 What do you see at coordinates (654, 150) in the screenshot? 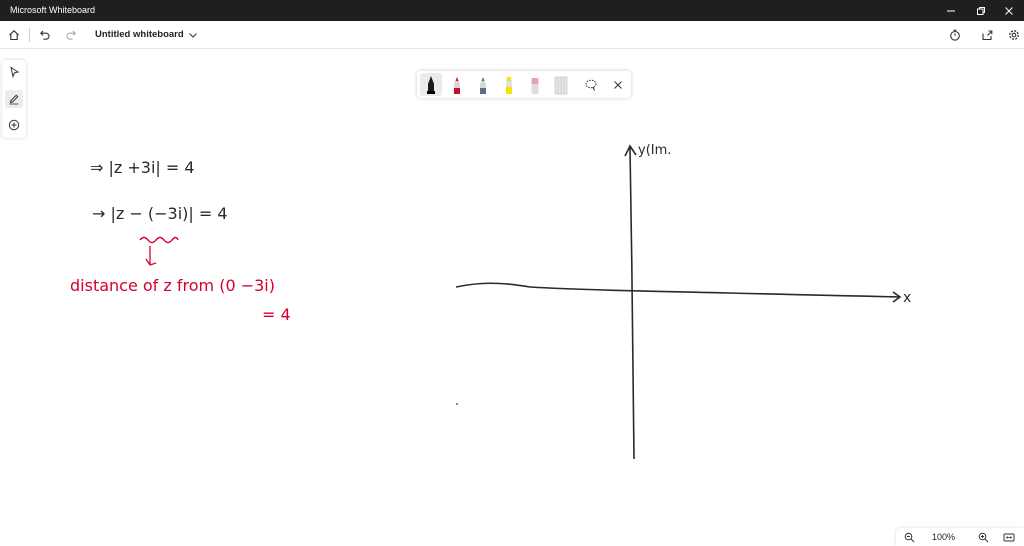
I see `ink-y-axis-label: y(Im.` at bounding box center [654, 150].